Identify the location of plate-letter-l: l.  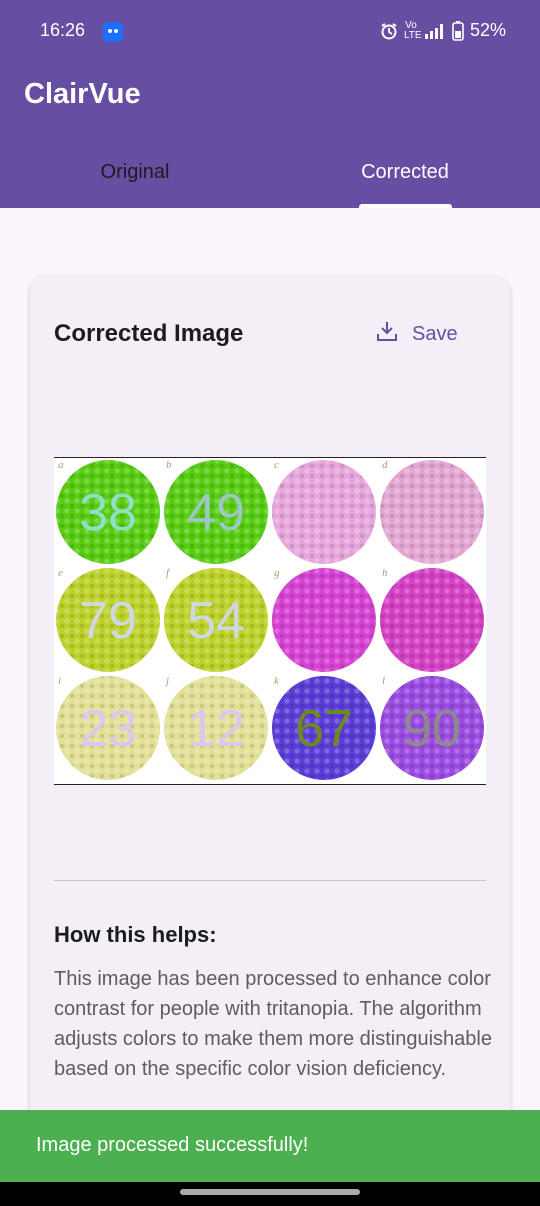
(383, 681).